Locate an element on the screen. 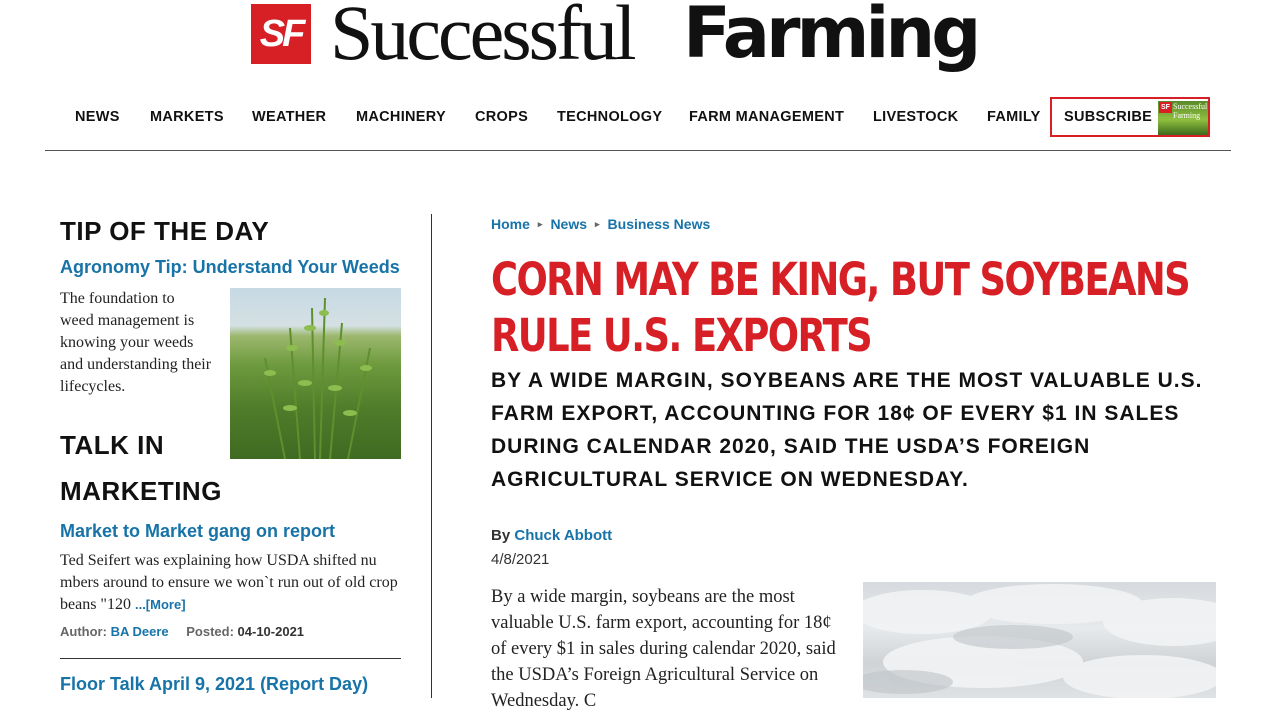 The image size is (1280, 714). subscribe-button: SUBSCRIBE SF Successful Farming is located at coordinates (1130, 117).